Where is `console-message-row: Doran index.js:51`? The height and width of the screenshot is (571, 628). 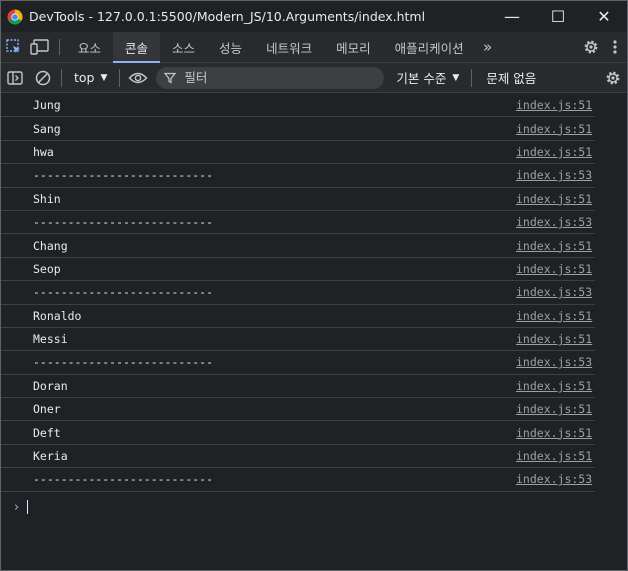 console-message-row: Doran index.js:51 is located at coordinates (298, 387).